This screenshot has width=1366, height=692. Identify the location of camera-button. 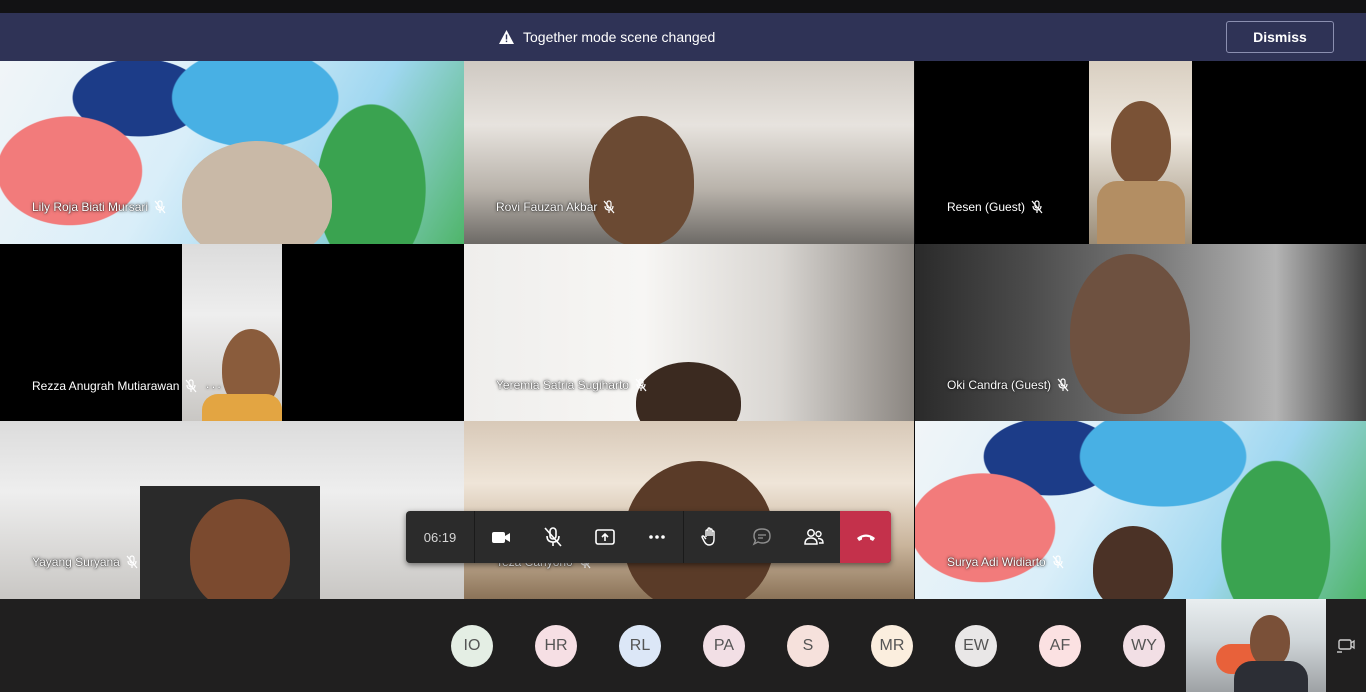
(501, 537).